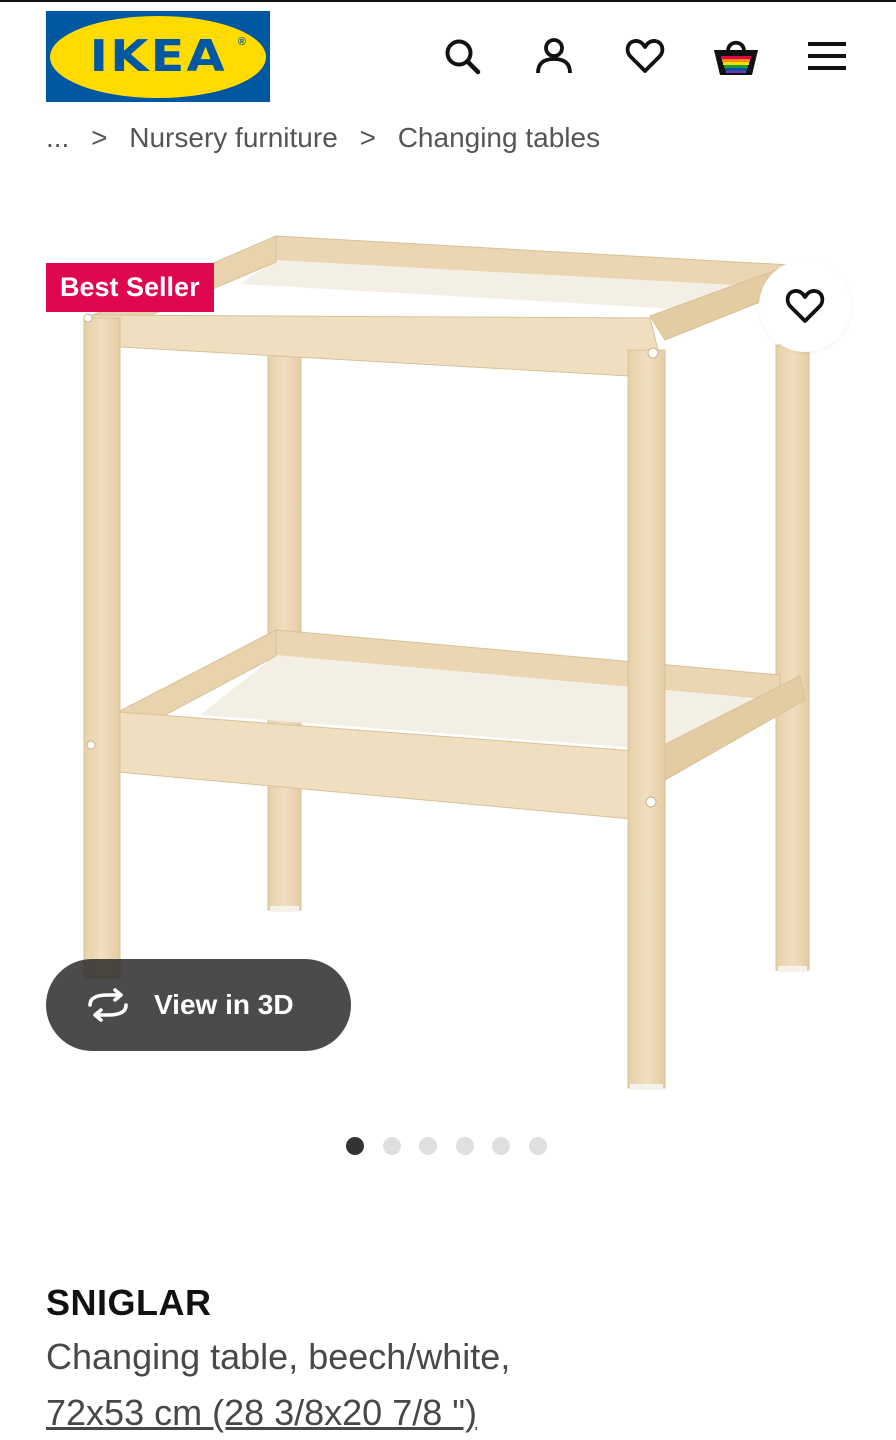 This screenshot has width=896, height=1440. What do you see at coordinates (109, 1005) in the screenshot?
I see `rotate-3d-icon` at bounding box center [109, 1005].